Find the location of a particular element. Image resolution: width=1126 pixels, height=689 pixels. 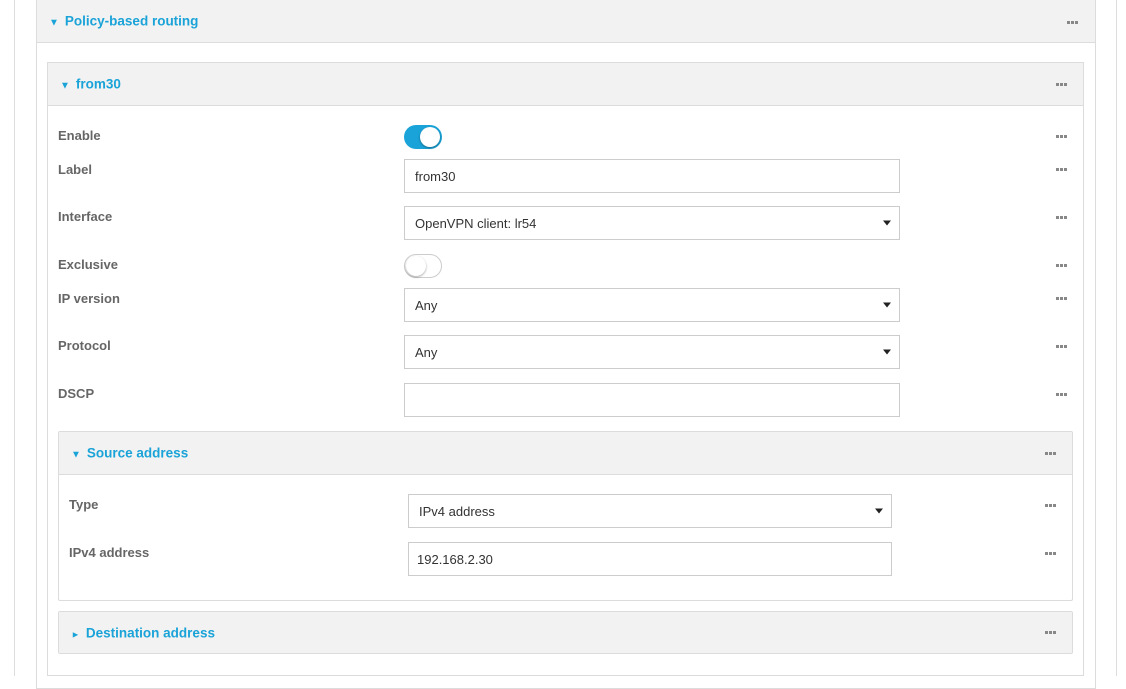

type-label: Type is located at coordinates (84, 504).